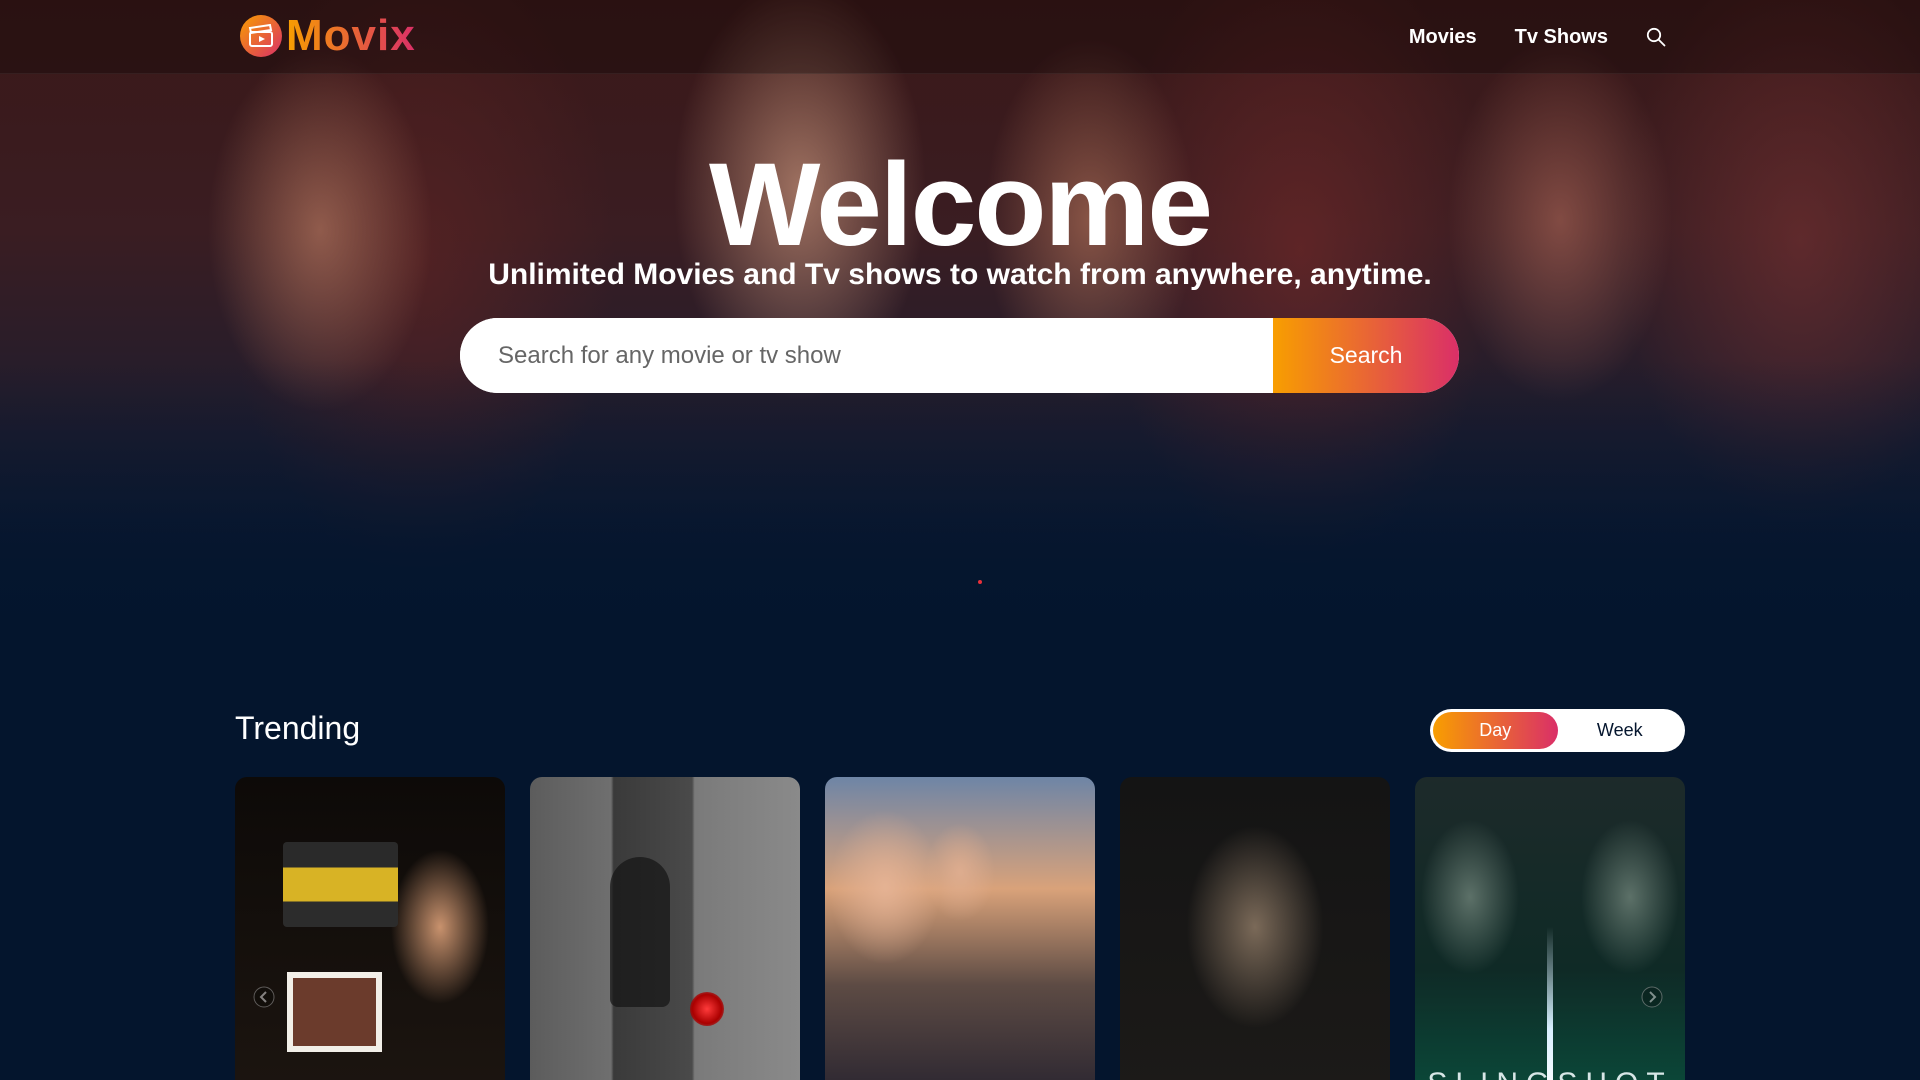 The image size is (1920, 1080). I want to click on logo: Movix, so click(328, 36).